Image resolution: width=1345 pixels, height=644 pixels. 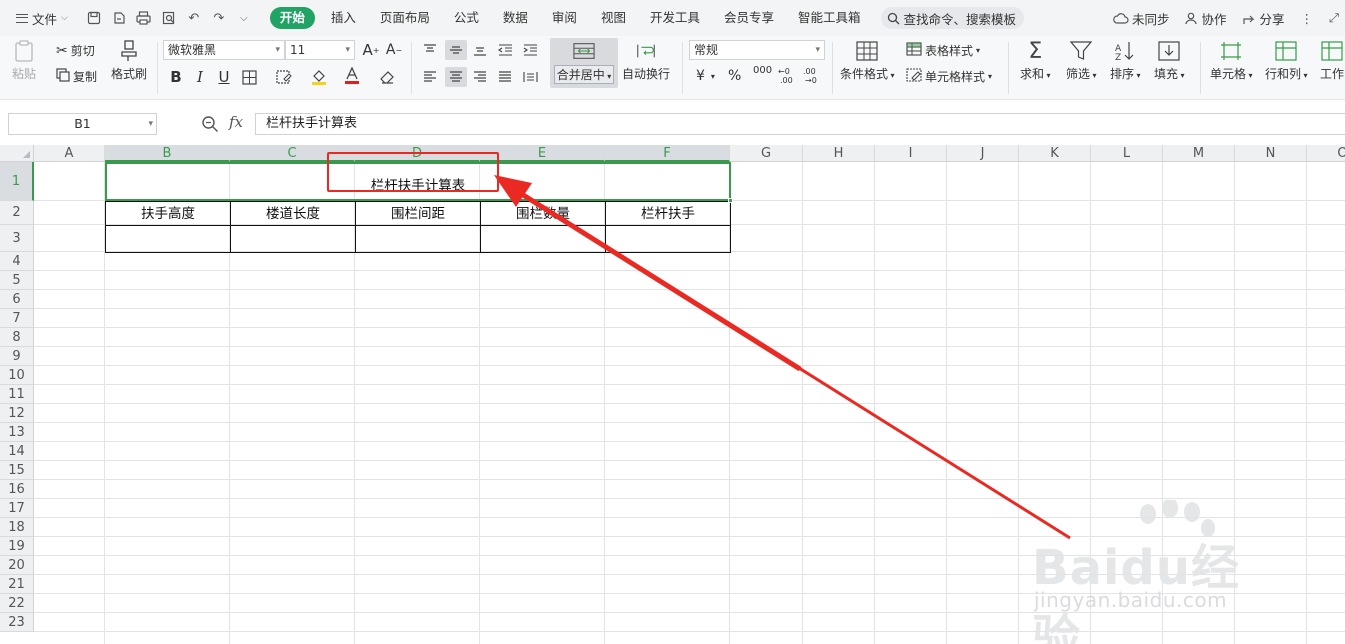 I want to click on wrap-text-icon, so click(x=646, y=51).